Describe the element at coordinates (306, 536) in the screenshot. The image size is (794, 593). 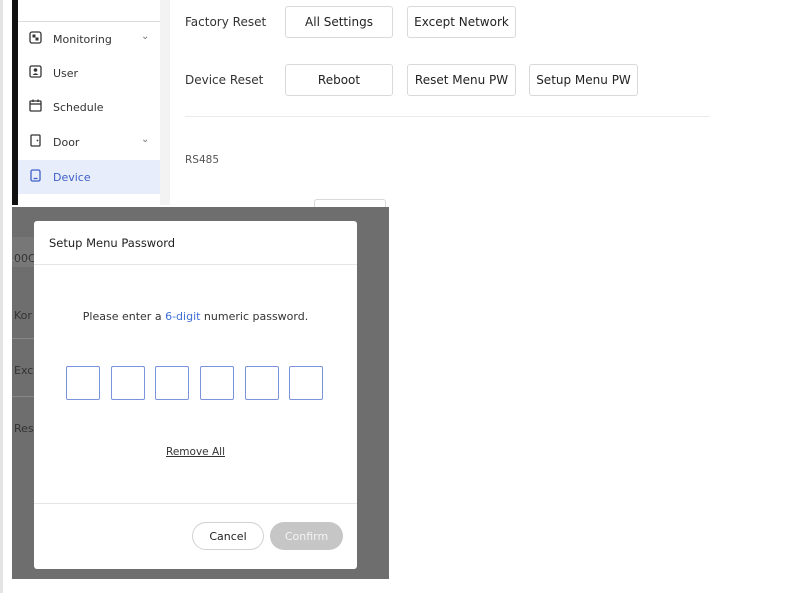
I see `confirm-button: Confirm` at that location.